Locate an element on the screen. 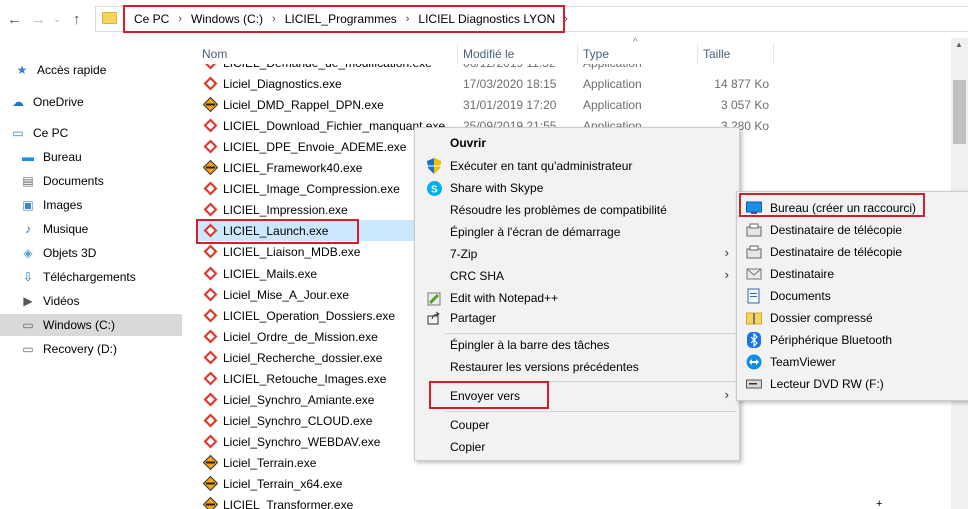 This screenshot has width=968, height=509. menu-item-cut: Couper is located at coordinates (577, 425).